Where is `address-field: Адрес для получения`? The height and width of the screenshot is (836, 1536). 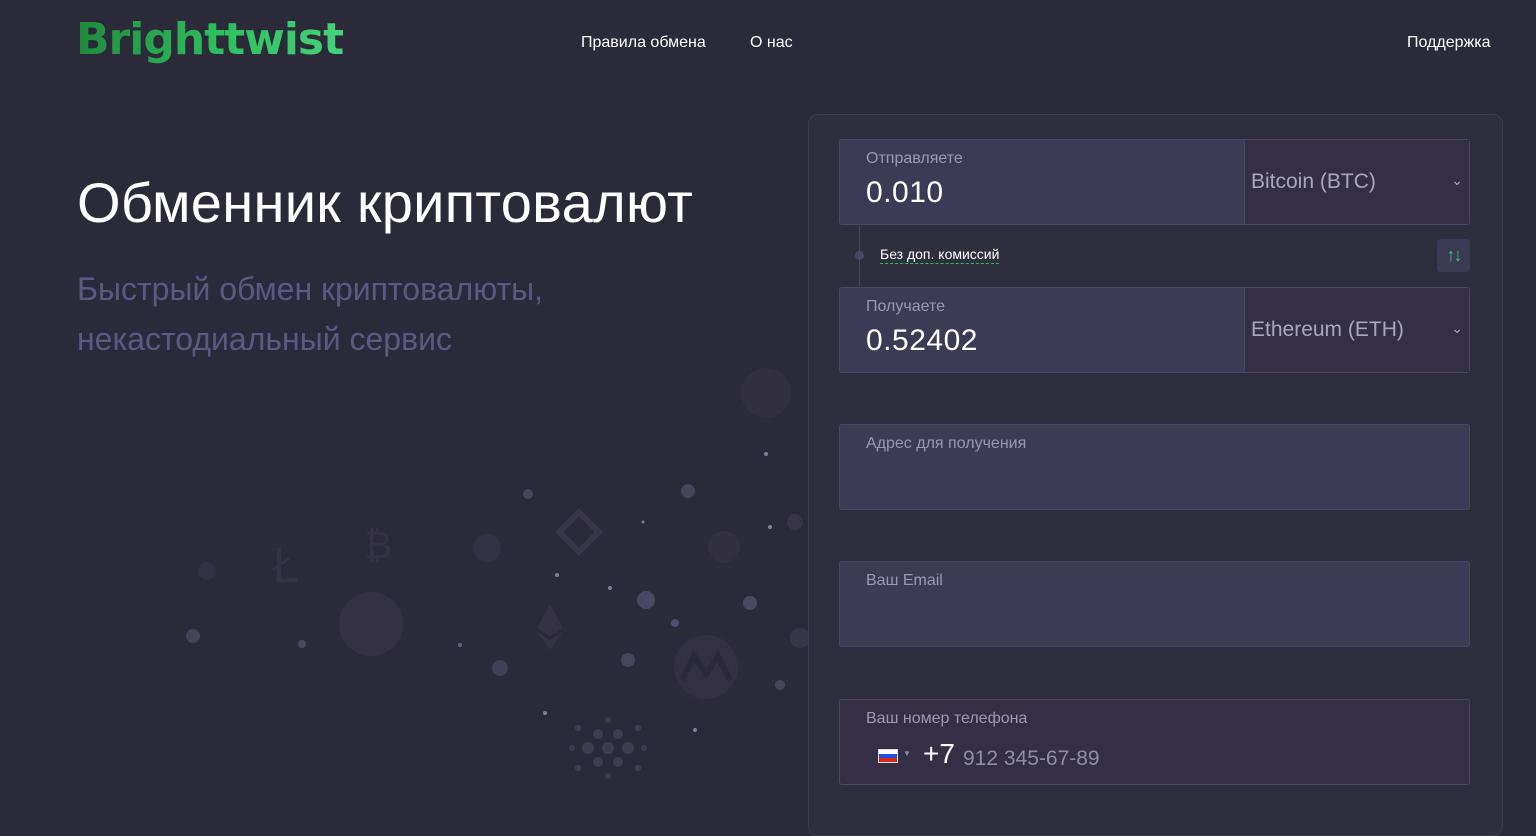 address-field: Адрес для получения is located at coordinates (1154, 467).